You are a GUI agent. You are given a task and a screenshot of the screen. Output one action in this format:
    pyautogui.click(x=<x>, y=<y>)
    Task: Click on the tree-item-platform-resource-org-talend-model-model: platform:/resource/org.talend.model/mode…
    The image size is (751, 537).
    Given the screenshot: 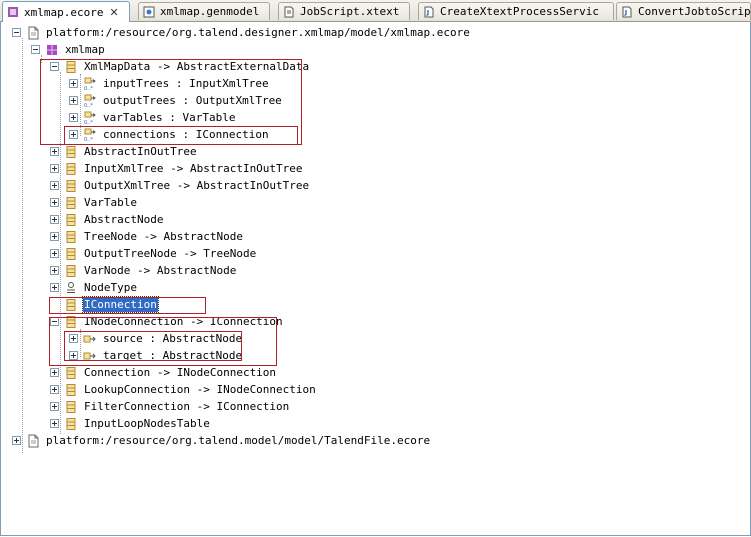 What is the action you would take?
    pyautogui.click(x=221, y=440)
    